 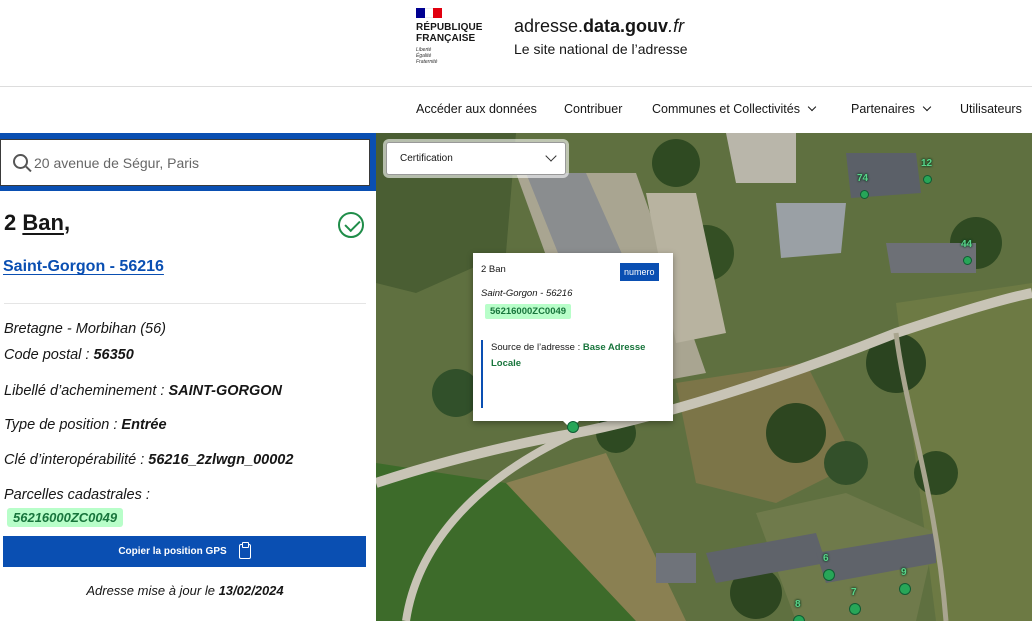 What do you see at coordinates (991, 109) in the screenshot?
I see `nav-item-utilisateurs: Utilisateurs` at bounding box center [991, 109].